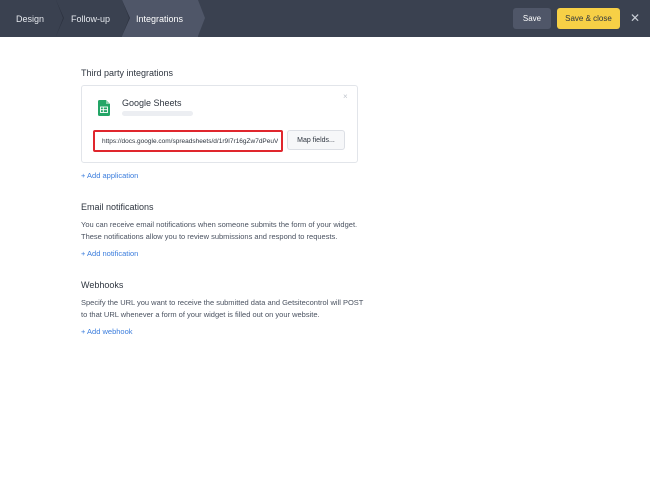 The height and width of the screenshot is (488, 650). I want to click on tab-follow-up-label: Follow-up, so click(91, 18).